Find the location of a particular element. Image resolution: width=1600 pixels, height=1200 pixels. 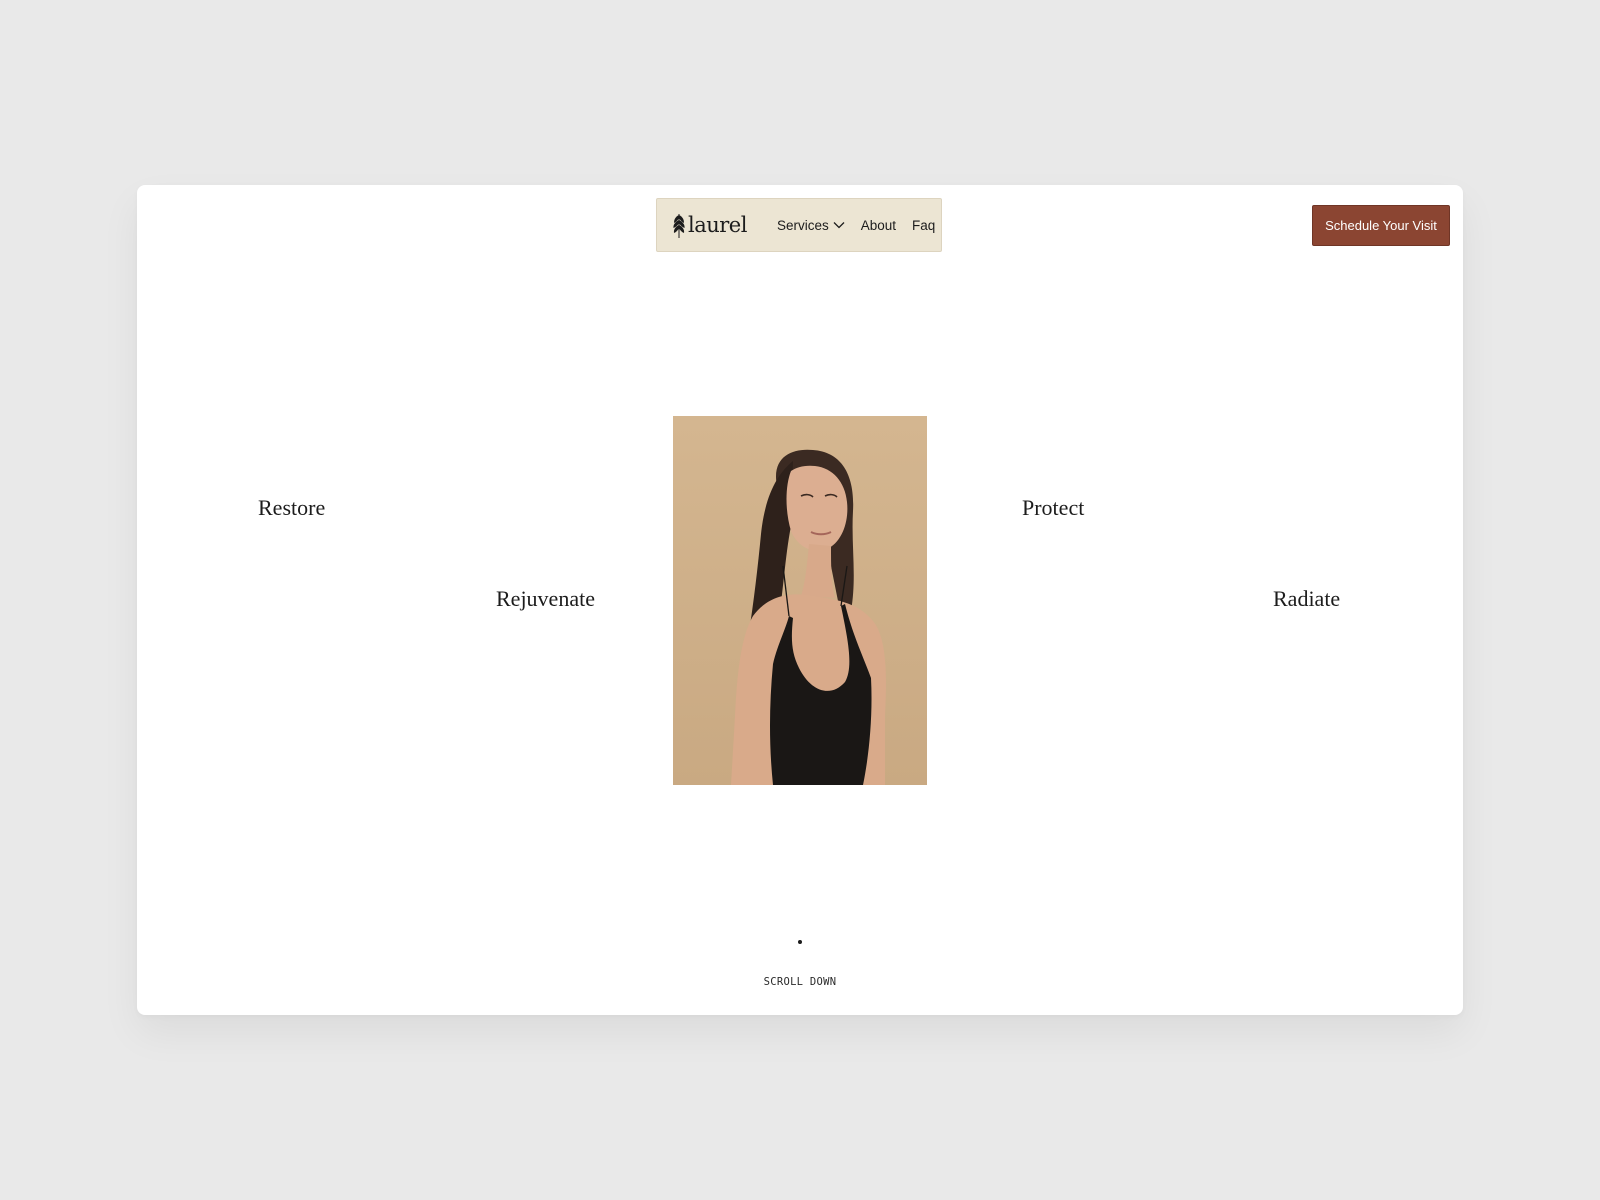

brand-name: laurel is located at coordinates (717, 224).